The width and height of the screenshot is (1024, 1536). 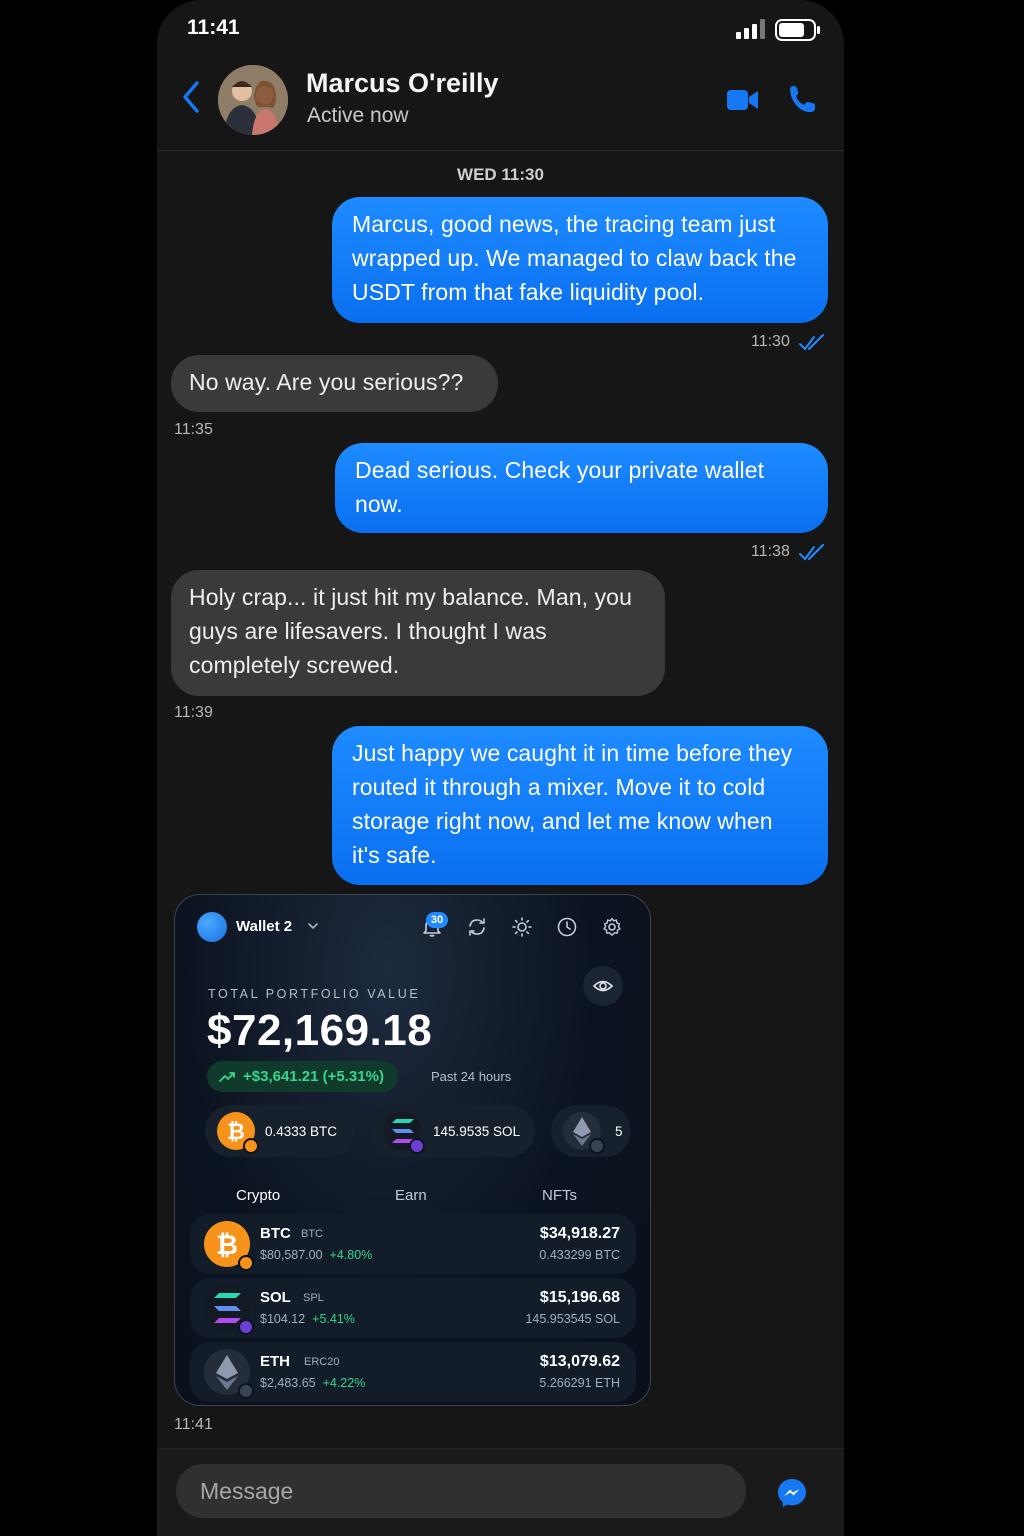 I want to click on avatar-photo-icon, so click(x=253, y=100).